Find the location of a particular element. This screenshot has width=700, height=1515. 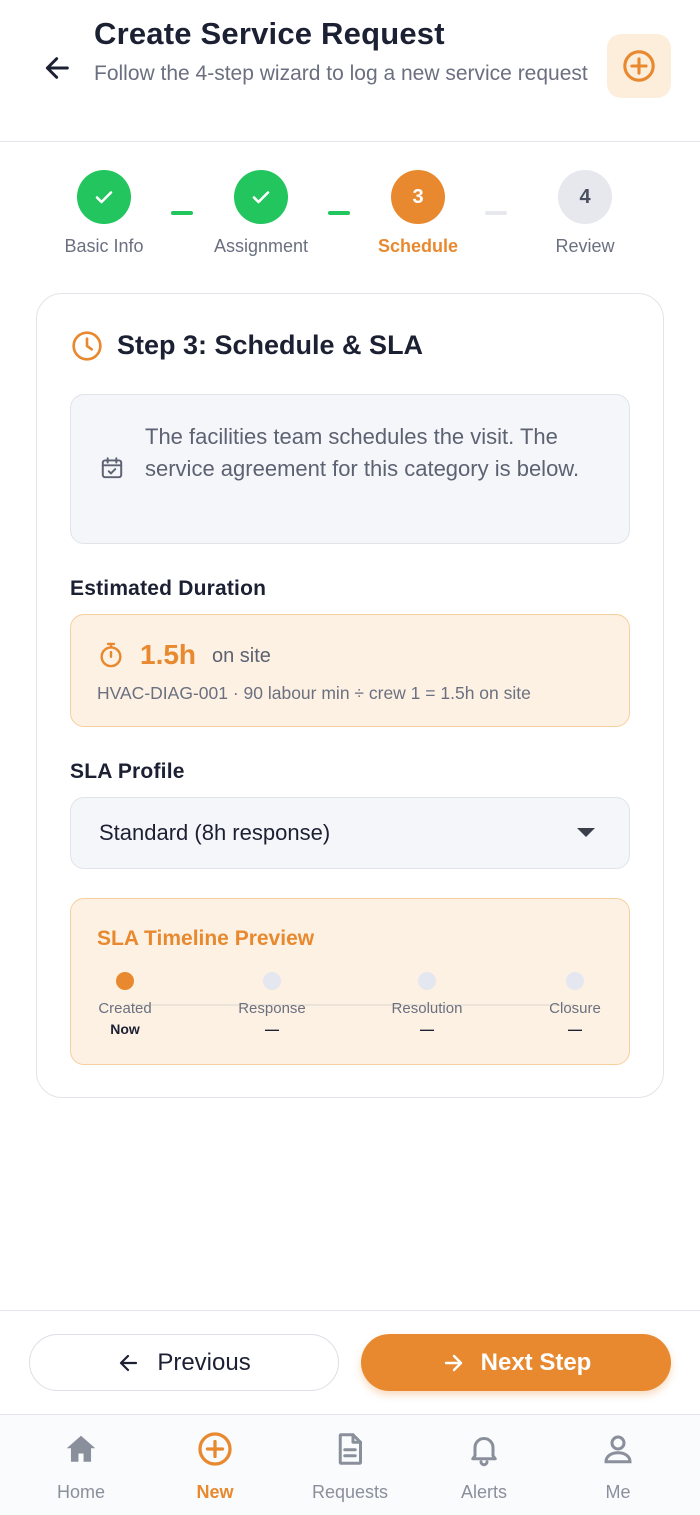

timeline-name: Response is located at coordinates (272, 1008).